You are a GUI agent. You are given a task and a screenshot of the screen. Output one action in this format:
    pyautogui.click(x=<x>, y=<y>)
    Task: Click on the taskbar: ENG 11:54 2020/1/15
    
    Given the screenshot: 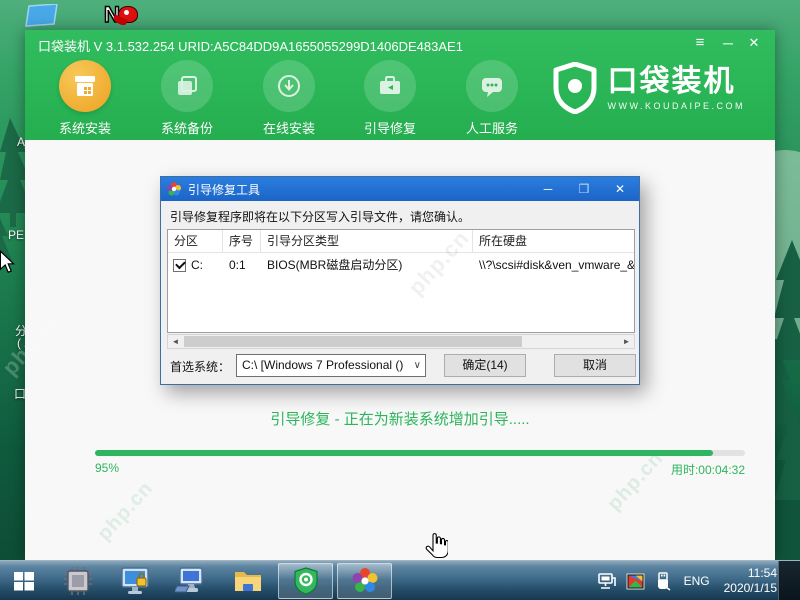 What is the action you would take?
    pyautogui.click(x=400, y=580)
    